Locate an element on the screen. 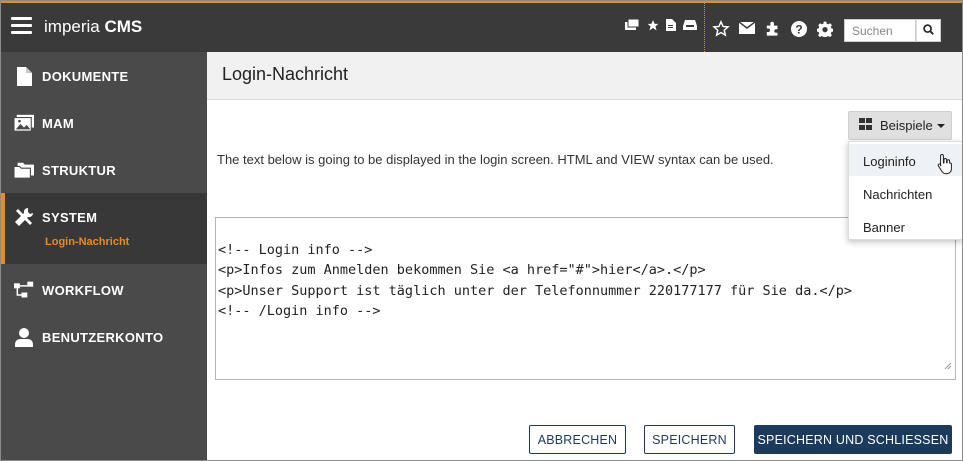 This screenshot has height=461, width=963. folders-icon is located at coordinates (632, 25).